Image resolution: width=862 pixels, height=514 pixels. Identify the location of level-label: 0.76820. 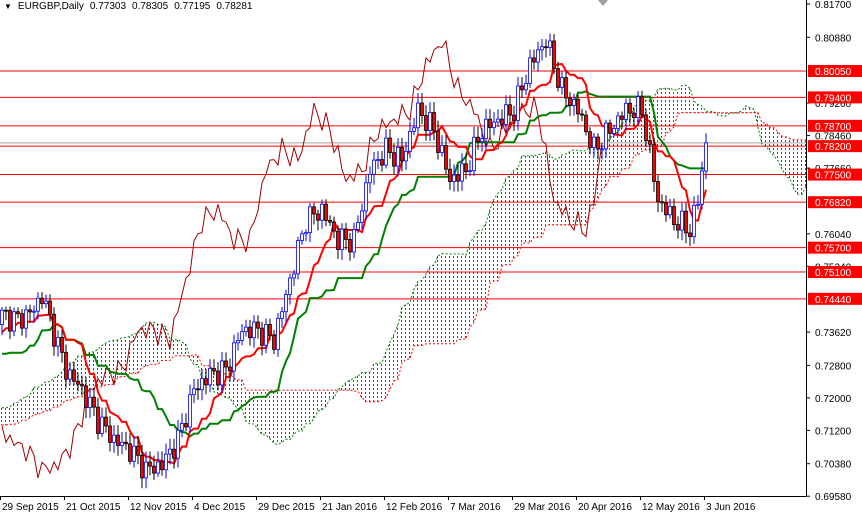
(833, 203).